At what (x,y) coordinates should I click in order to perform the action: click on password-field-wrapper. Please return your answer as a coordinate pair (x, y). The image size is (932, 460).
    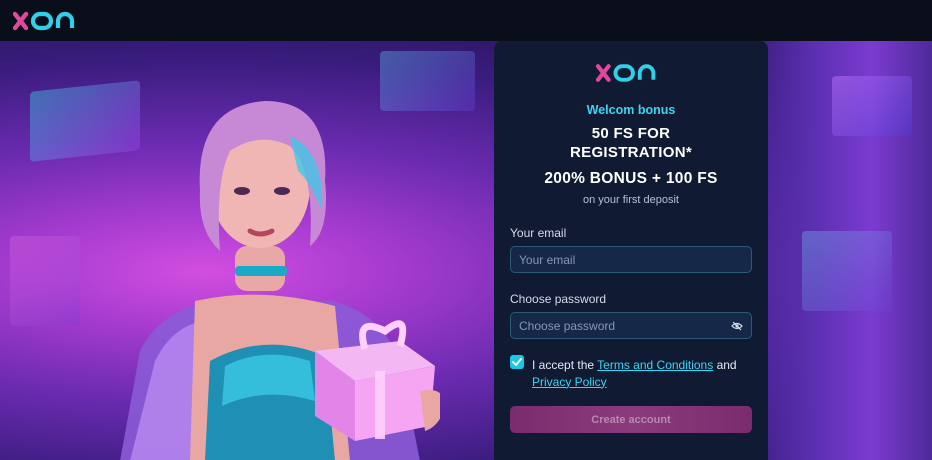
    Looking at the image, I should click on (631, 325).